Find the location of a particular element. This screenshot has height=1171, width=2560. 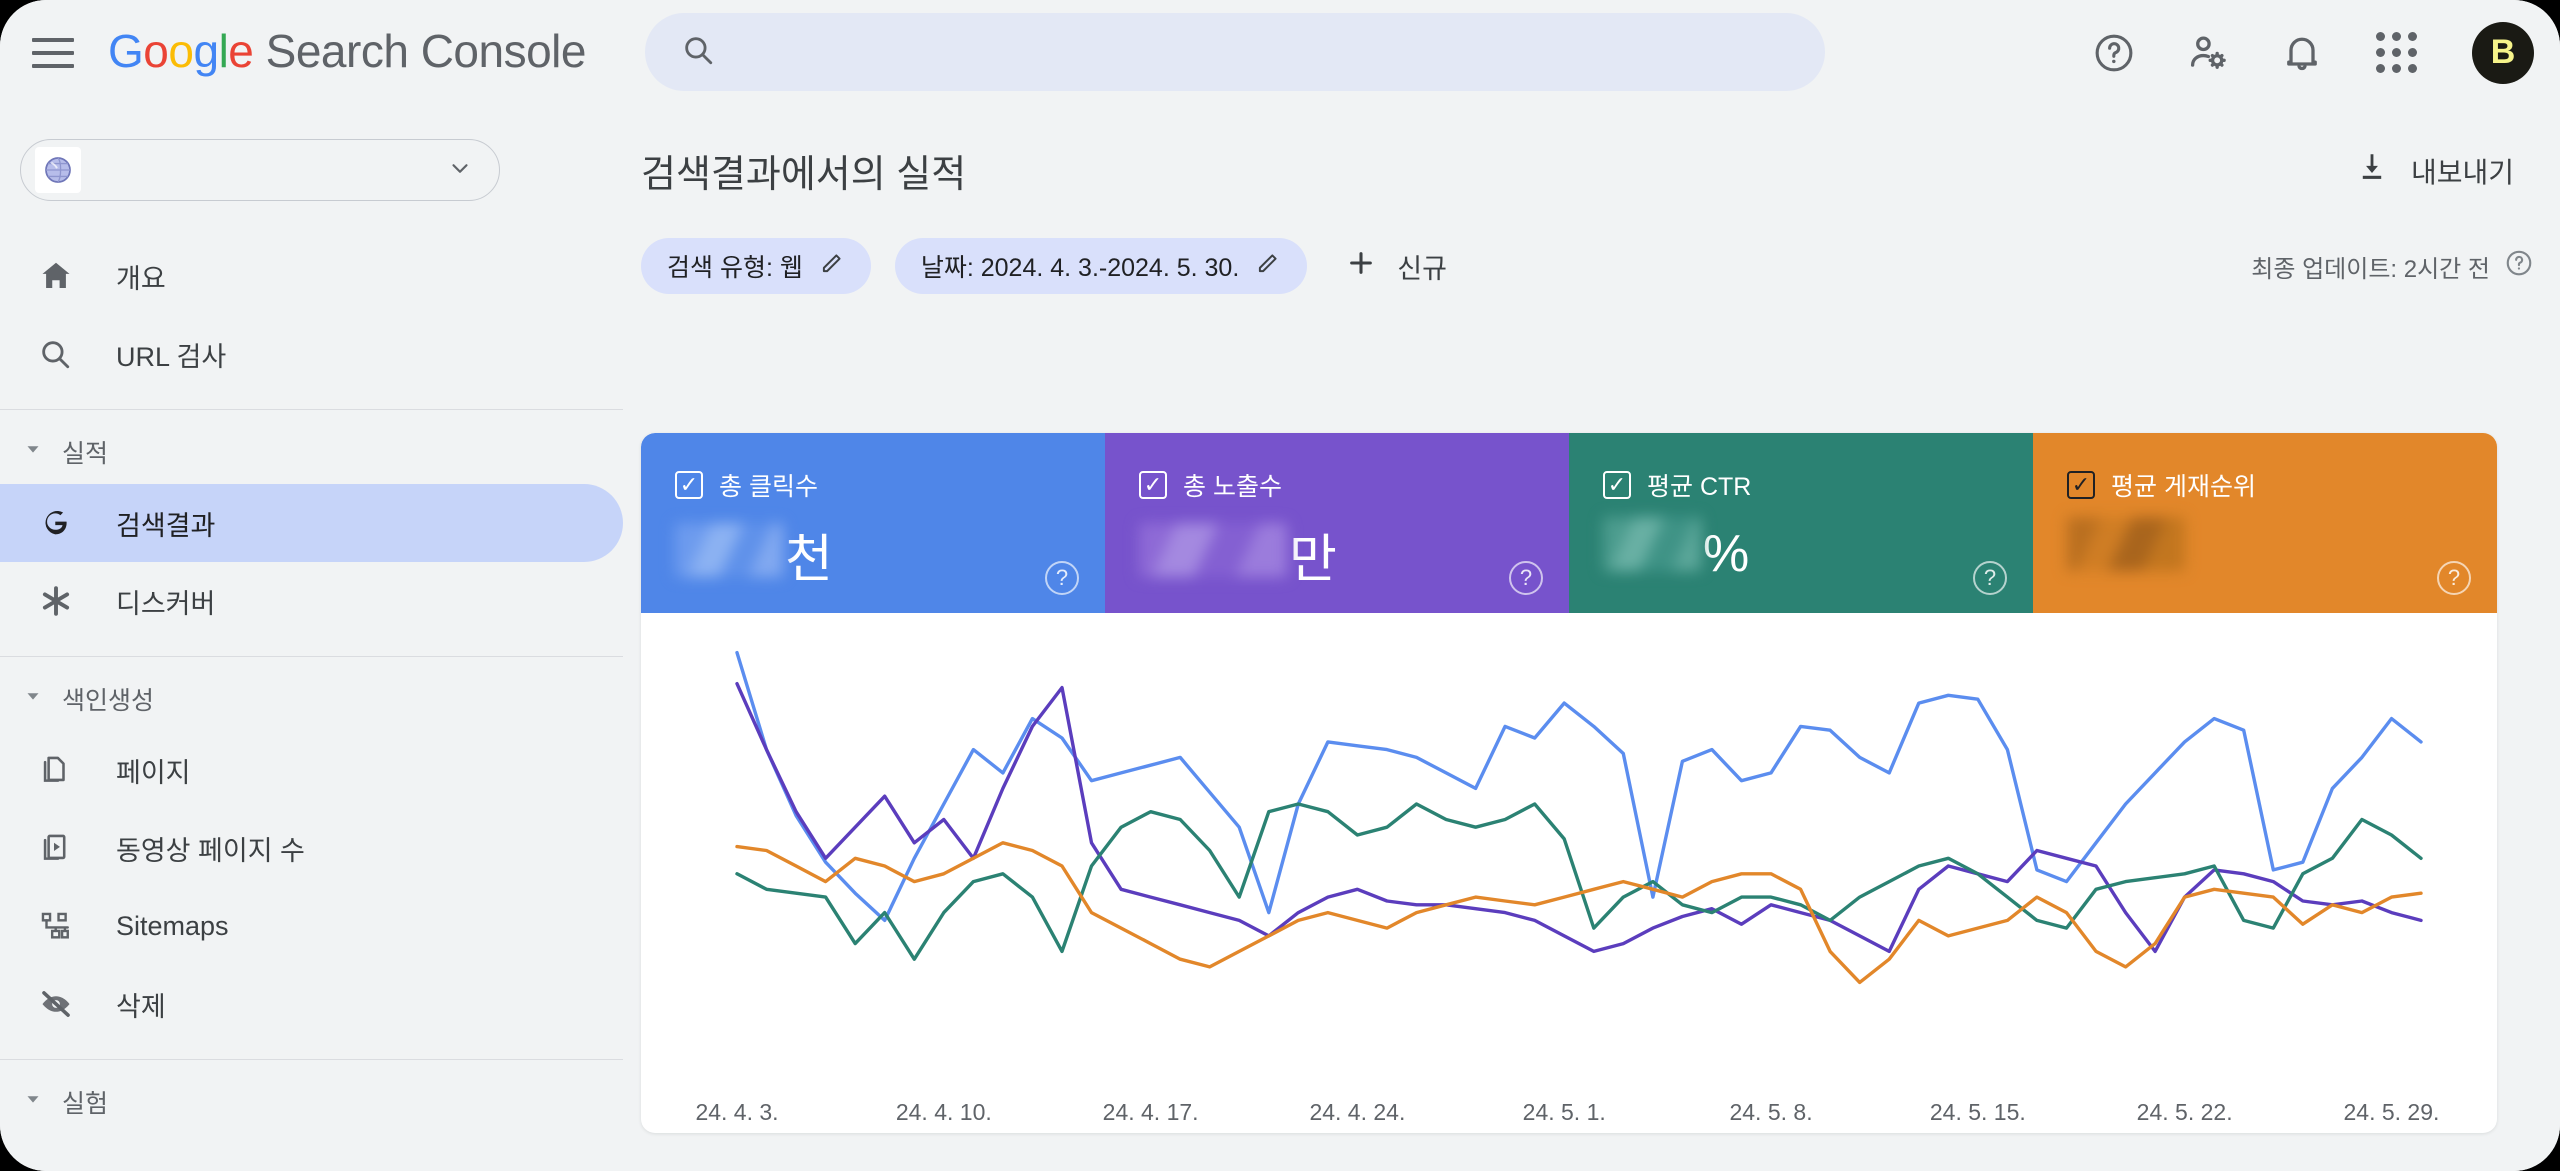

property-selector is located at coordinates (260, 170).